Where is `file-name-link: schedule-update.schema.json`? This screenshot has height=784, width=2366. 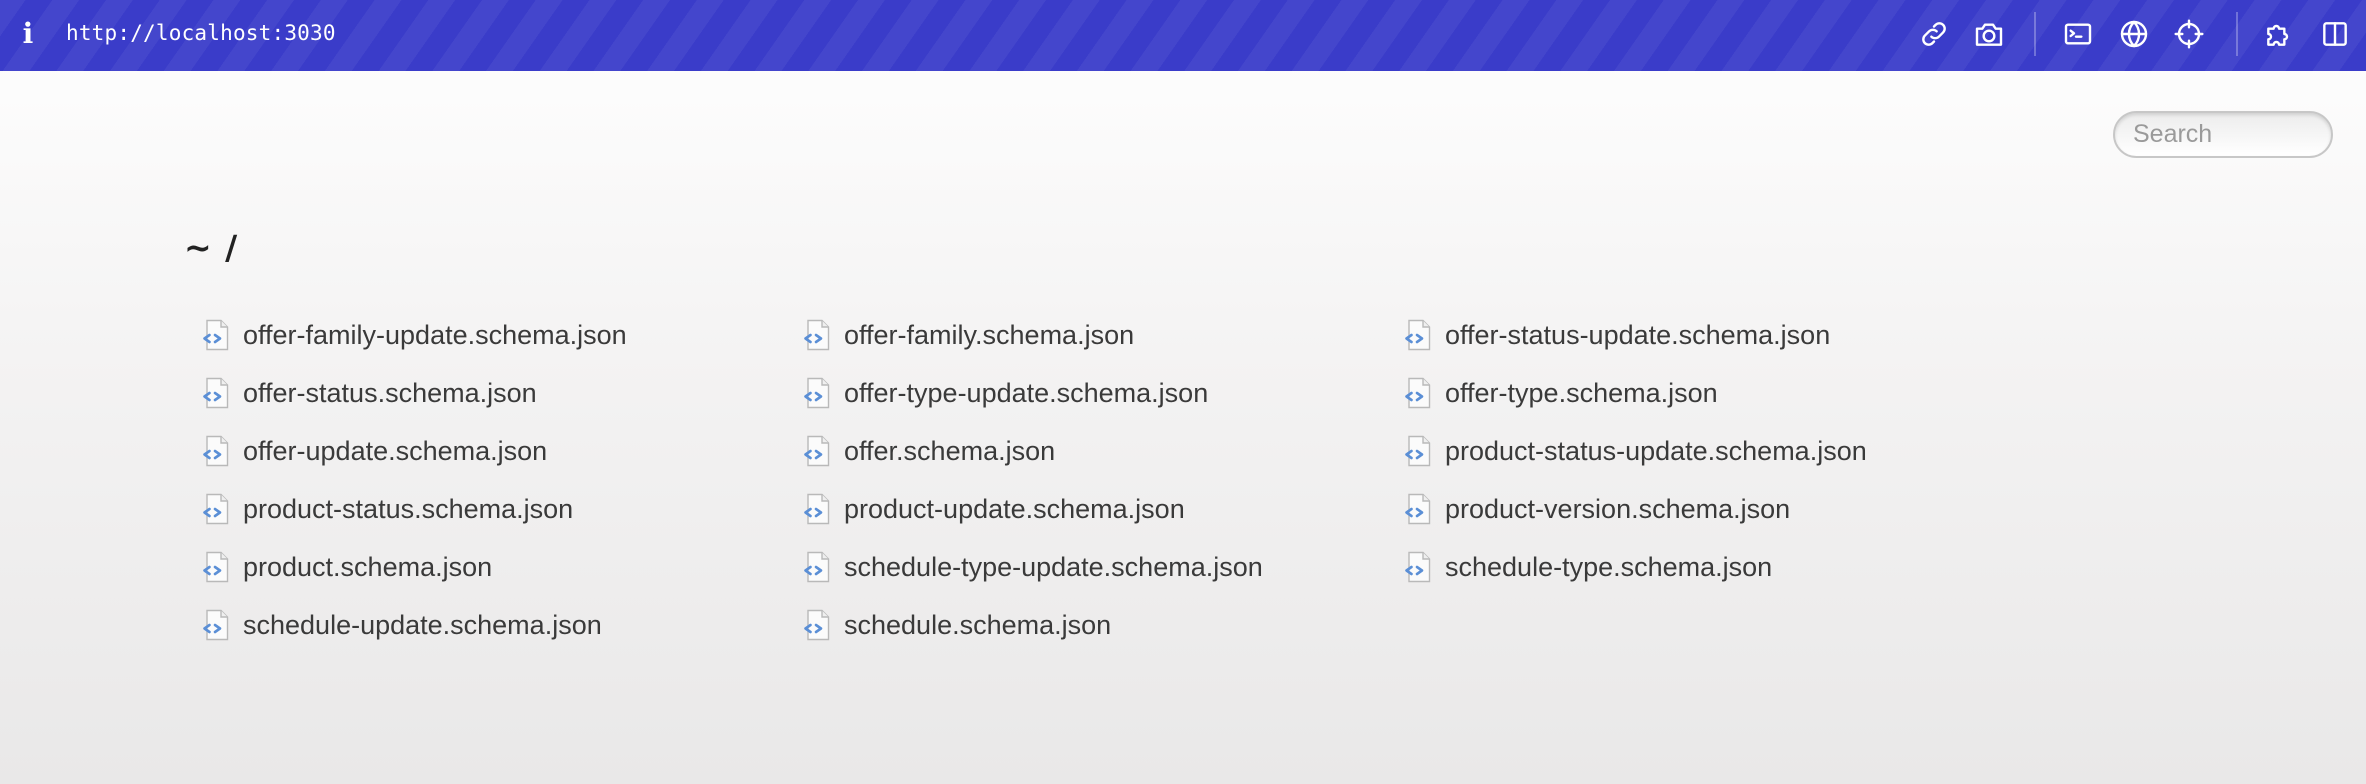
file-name-link: schedule-update.schema.json is located at coordinates (422, 625).